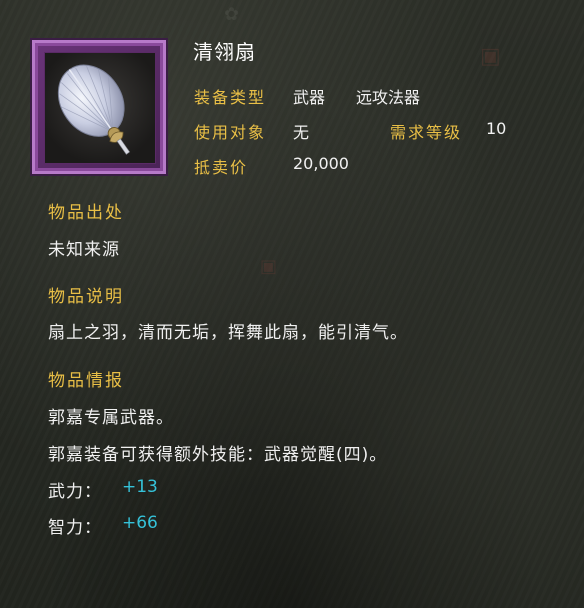 The width and height of the screenshot is (584, 608). I want to click on stat-force-label: 武力：, so click(75, 492).